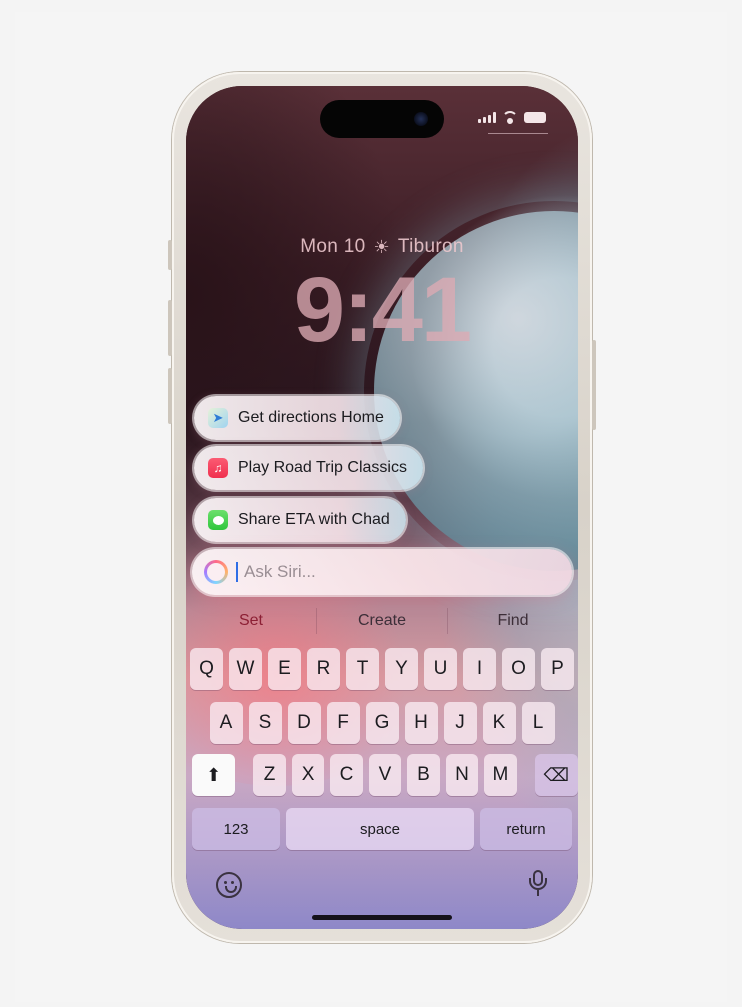 Image resolution: width=742 pixels, height=1007 pixels. I want to click on prediction-set: Set, so click(251, 621).